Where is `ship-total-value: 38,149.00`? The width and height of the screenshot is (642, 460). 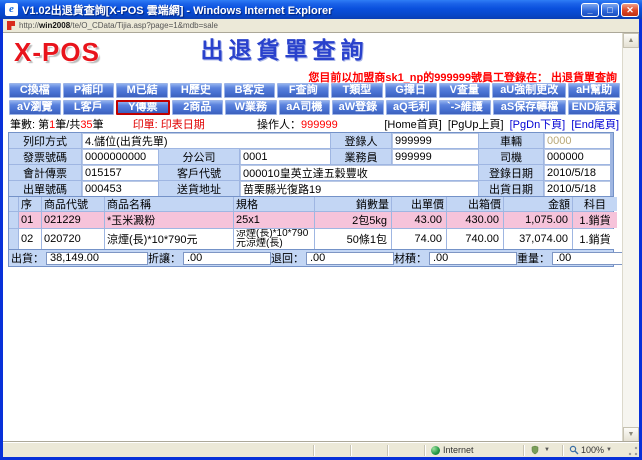 ship-total-value: 38,149.00 is located at coordinates (97, 258).